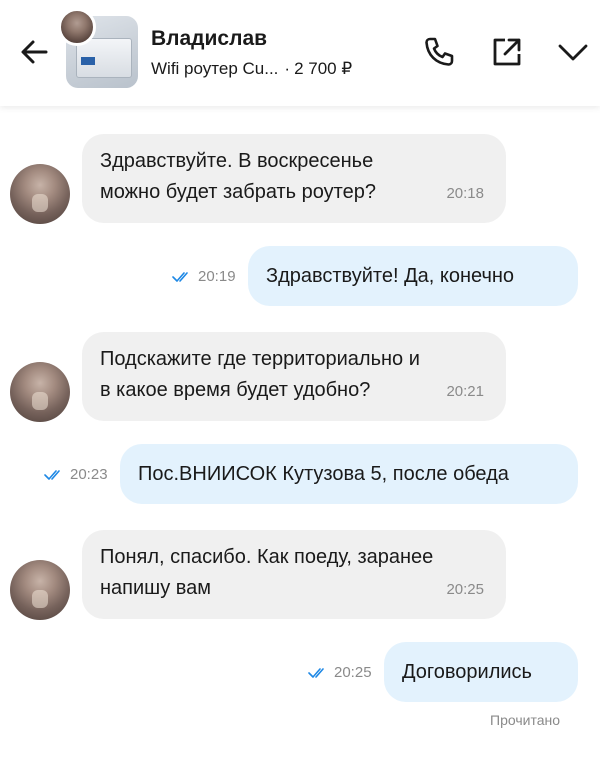 This screenshot has height=757, width=600. What do you see at coordinates (34, 52) in the screenshot?
I see `arrow-left-icon` at bounding box center [34, 52].